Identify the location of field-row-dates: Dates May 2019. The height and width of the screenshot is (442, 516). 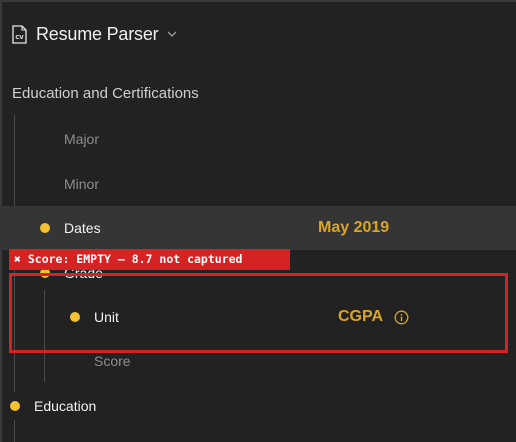
(258, 228).